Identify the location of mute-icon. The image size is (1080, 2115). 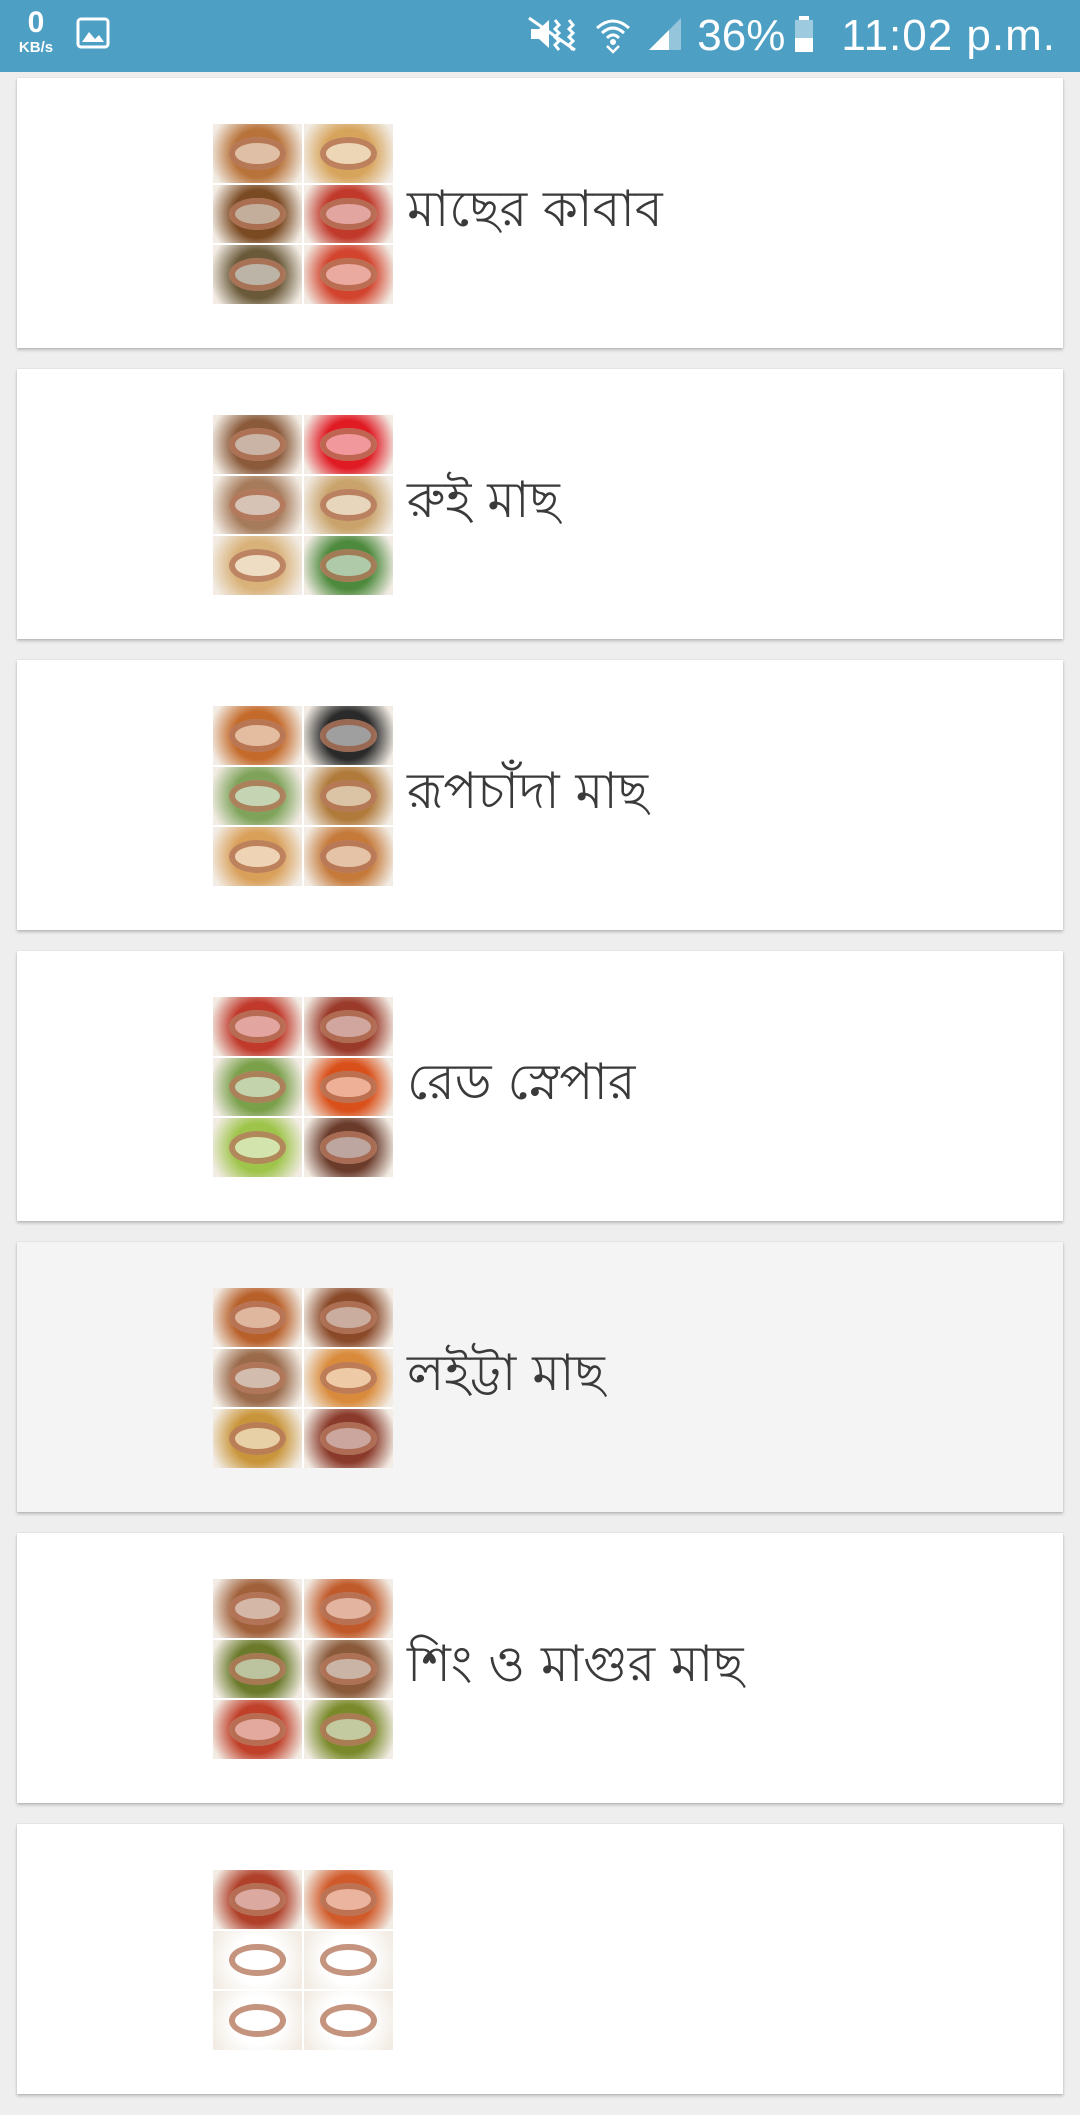
(559, 36).